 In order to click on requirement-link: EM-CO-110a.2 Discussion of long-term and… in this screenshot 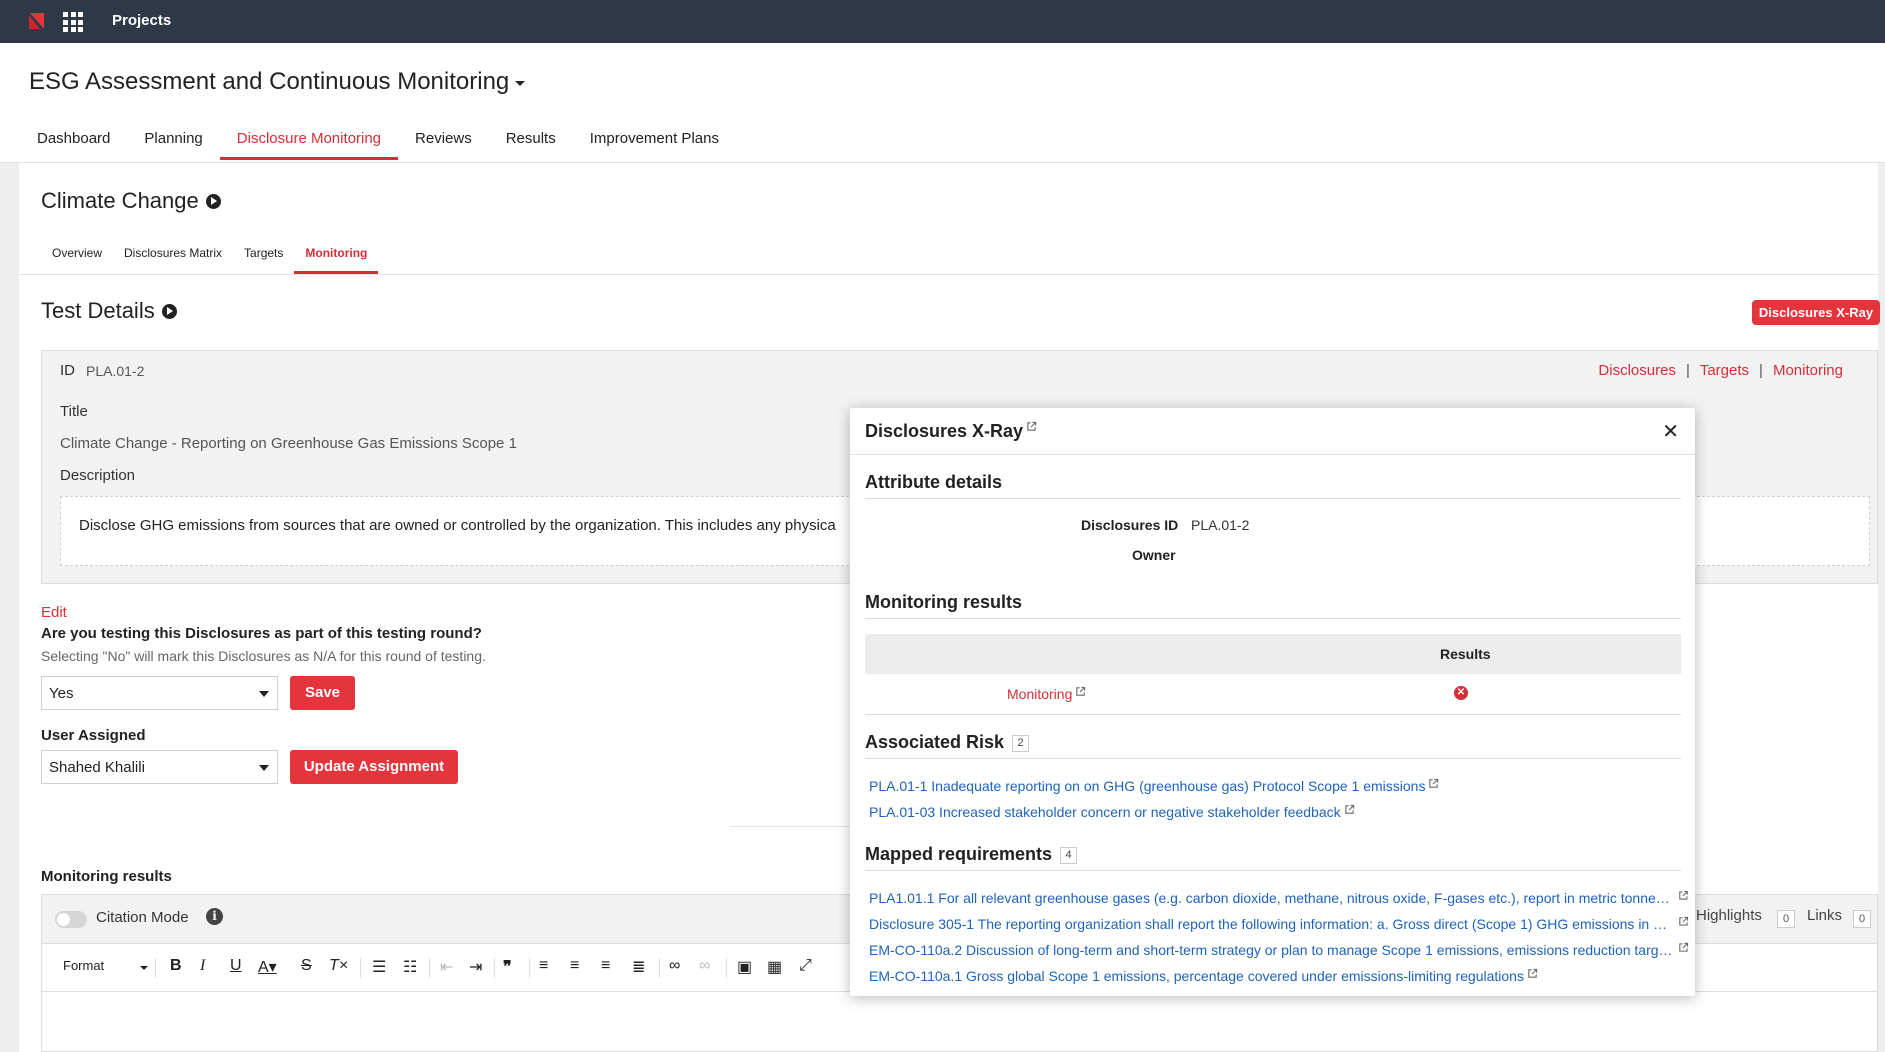, I will do `click(1279, 950)`.